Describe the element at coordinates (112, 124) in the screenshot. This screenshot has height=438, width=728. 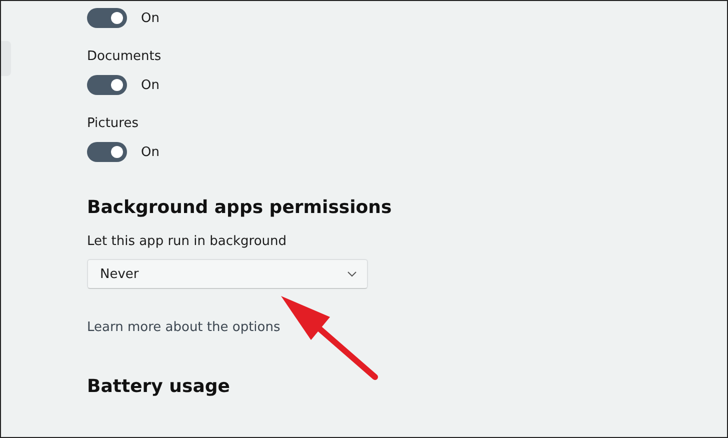
I see `toggle-label: Pictures` at that location.